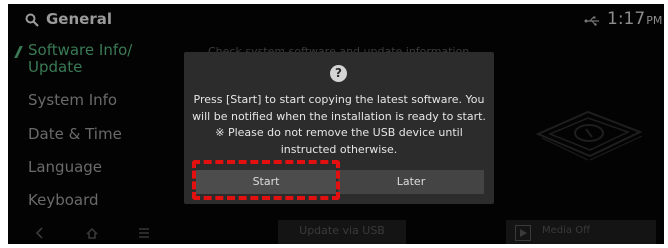 This screenshot has width=668, height=248. Describe the element at coordinates (266, 180) in the screenshot. I see `start-button-highlight` at that location.